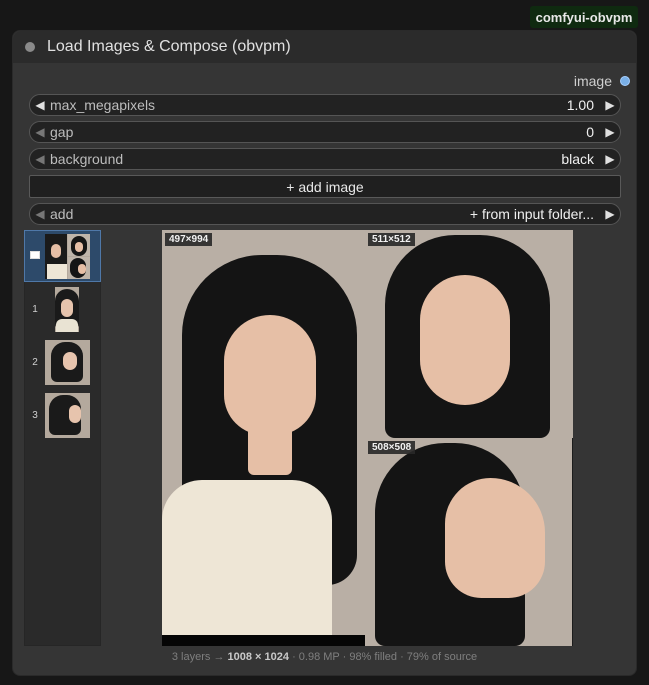  I want to click on layer-thumbnail-list: 1 2 3, so click(62, 438).